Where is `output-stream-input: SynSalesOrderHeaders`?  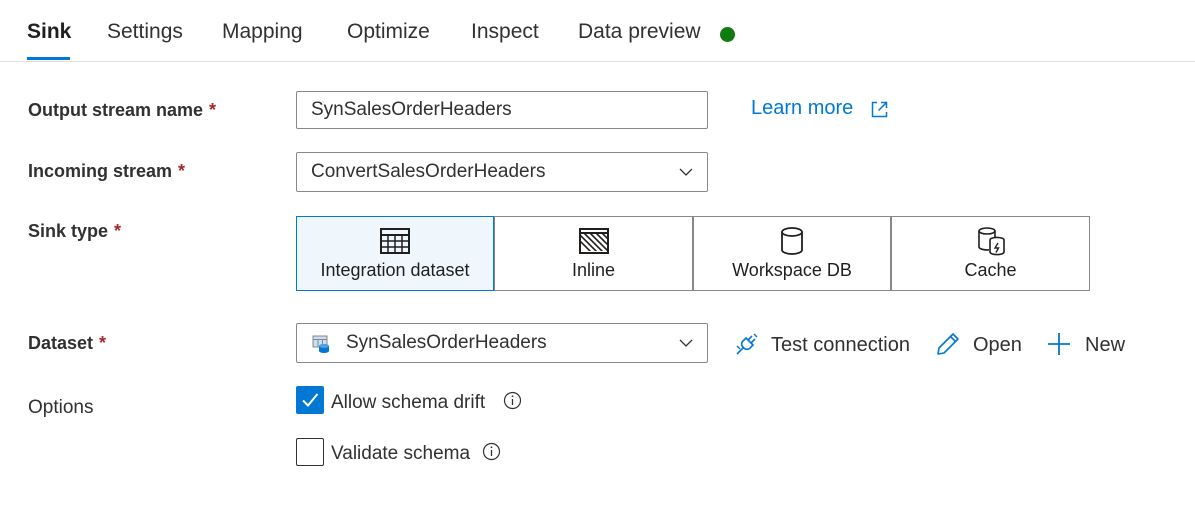
output-stream-input: SynSalesOrderHeaders is located at coordinates (502, 110).